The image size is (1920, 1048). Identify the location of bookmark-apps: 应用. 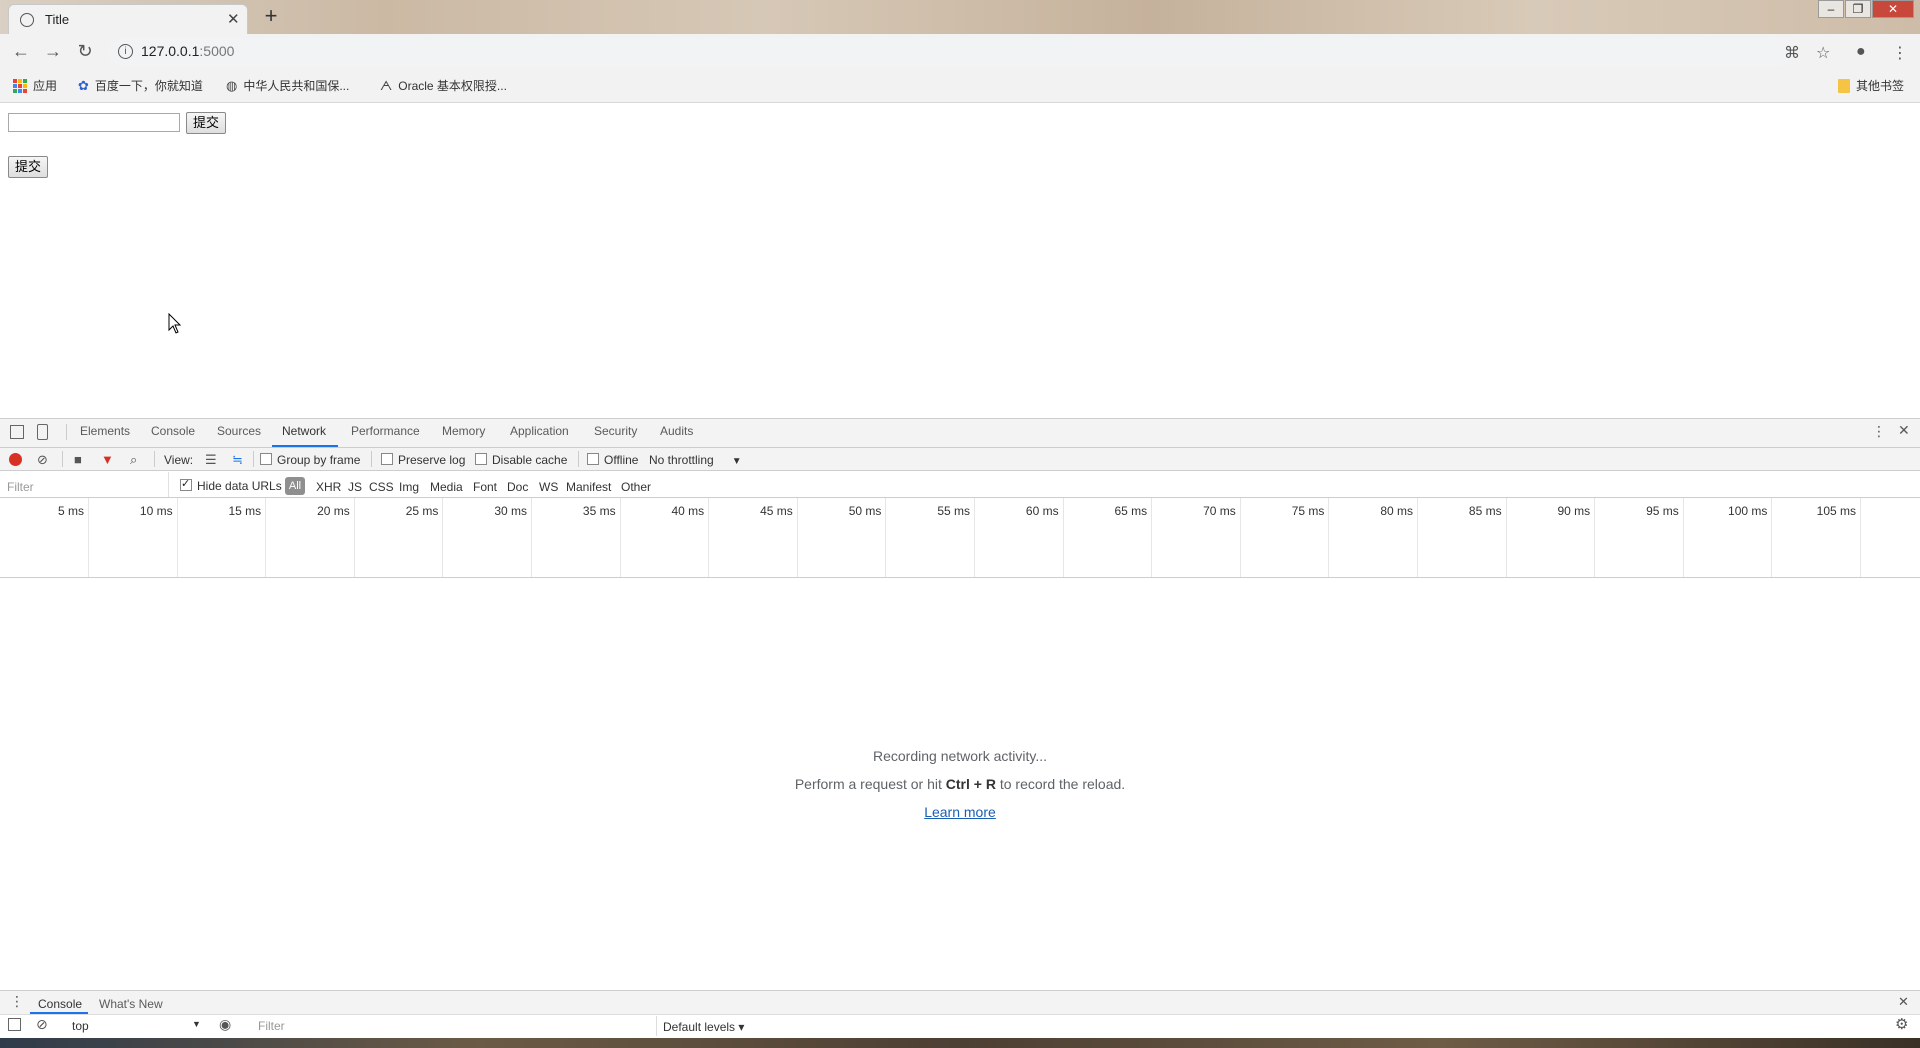
(35, 85).